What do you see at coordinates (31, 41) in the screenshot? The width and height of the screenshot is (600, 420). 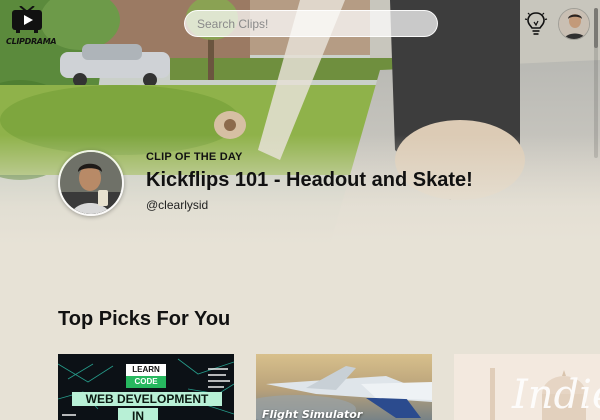 I see `logo-text: CLIPDRAMA` at bounding box center [31, 41].